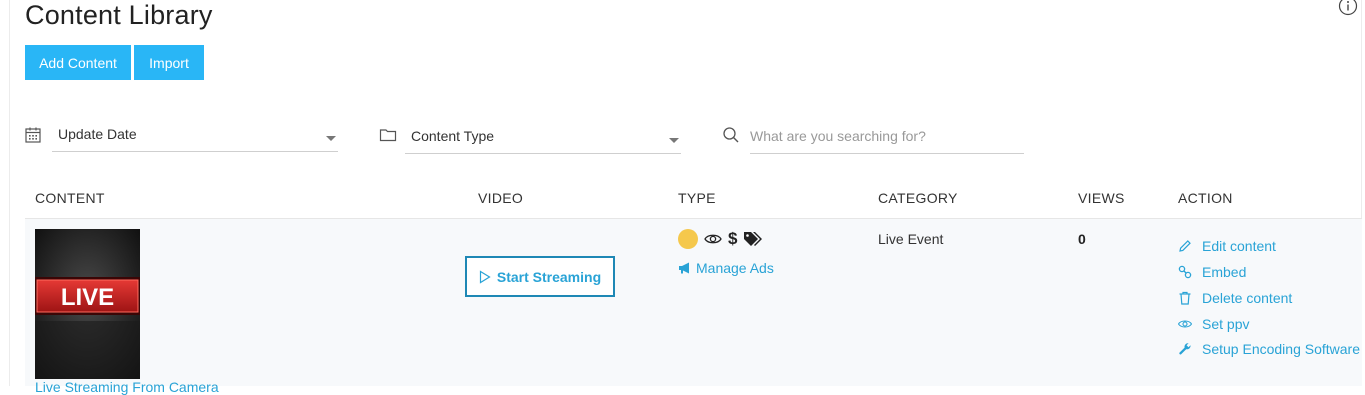 The image size is (1365, 395). I want to click on content-thumbnail: LIVE, so click(87, 304).